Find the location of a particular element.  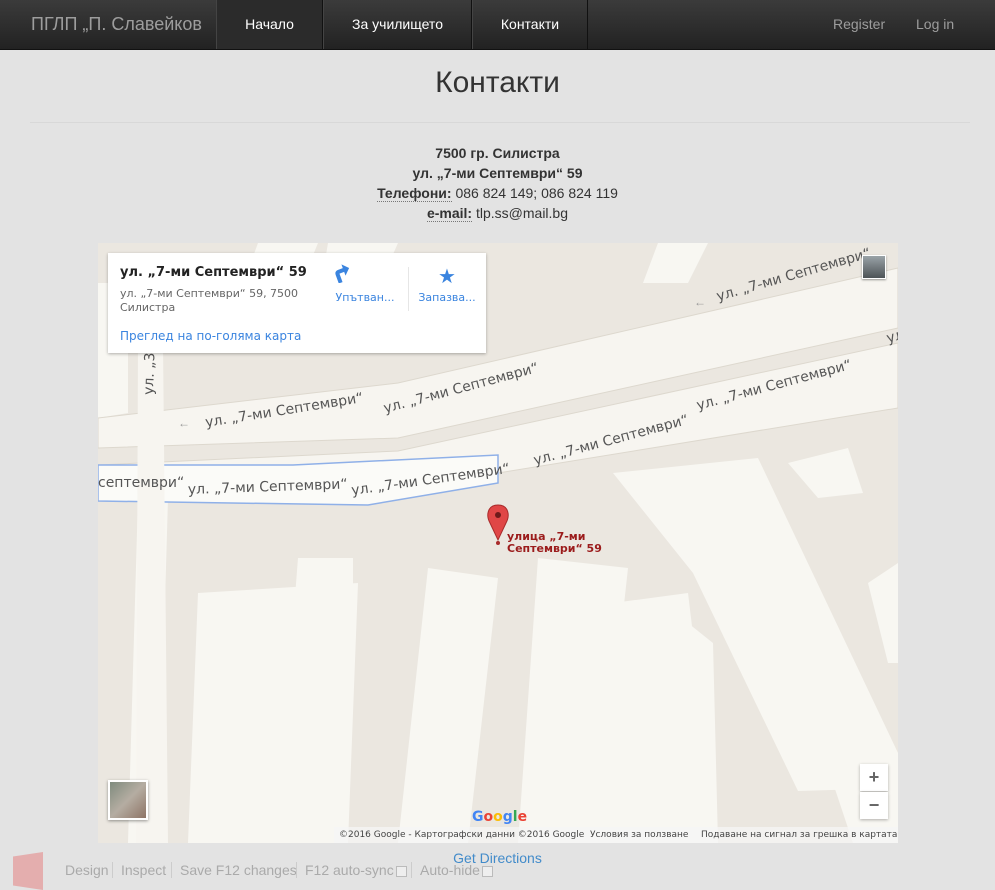

address-street: ул. „7-ми Септември“ 59 is located at coordinates (497, 173).